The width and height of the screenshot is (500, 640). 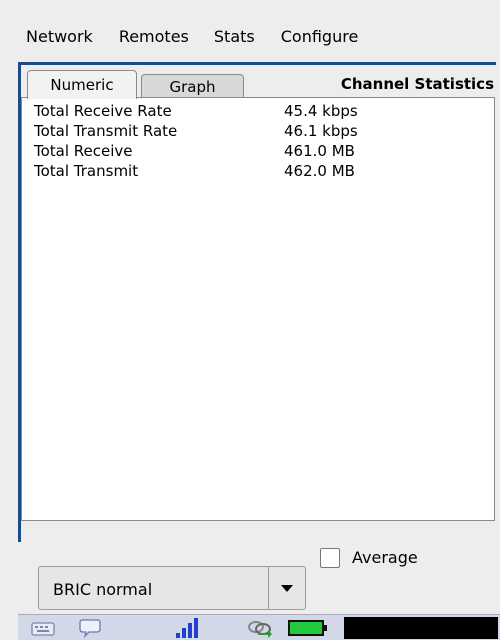 I want to click on menu-bar: Network Remotes Stats Configure, so click(x=250, y=29).